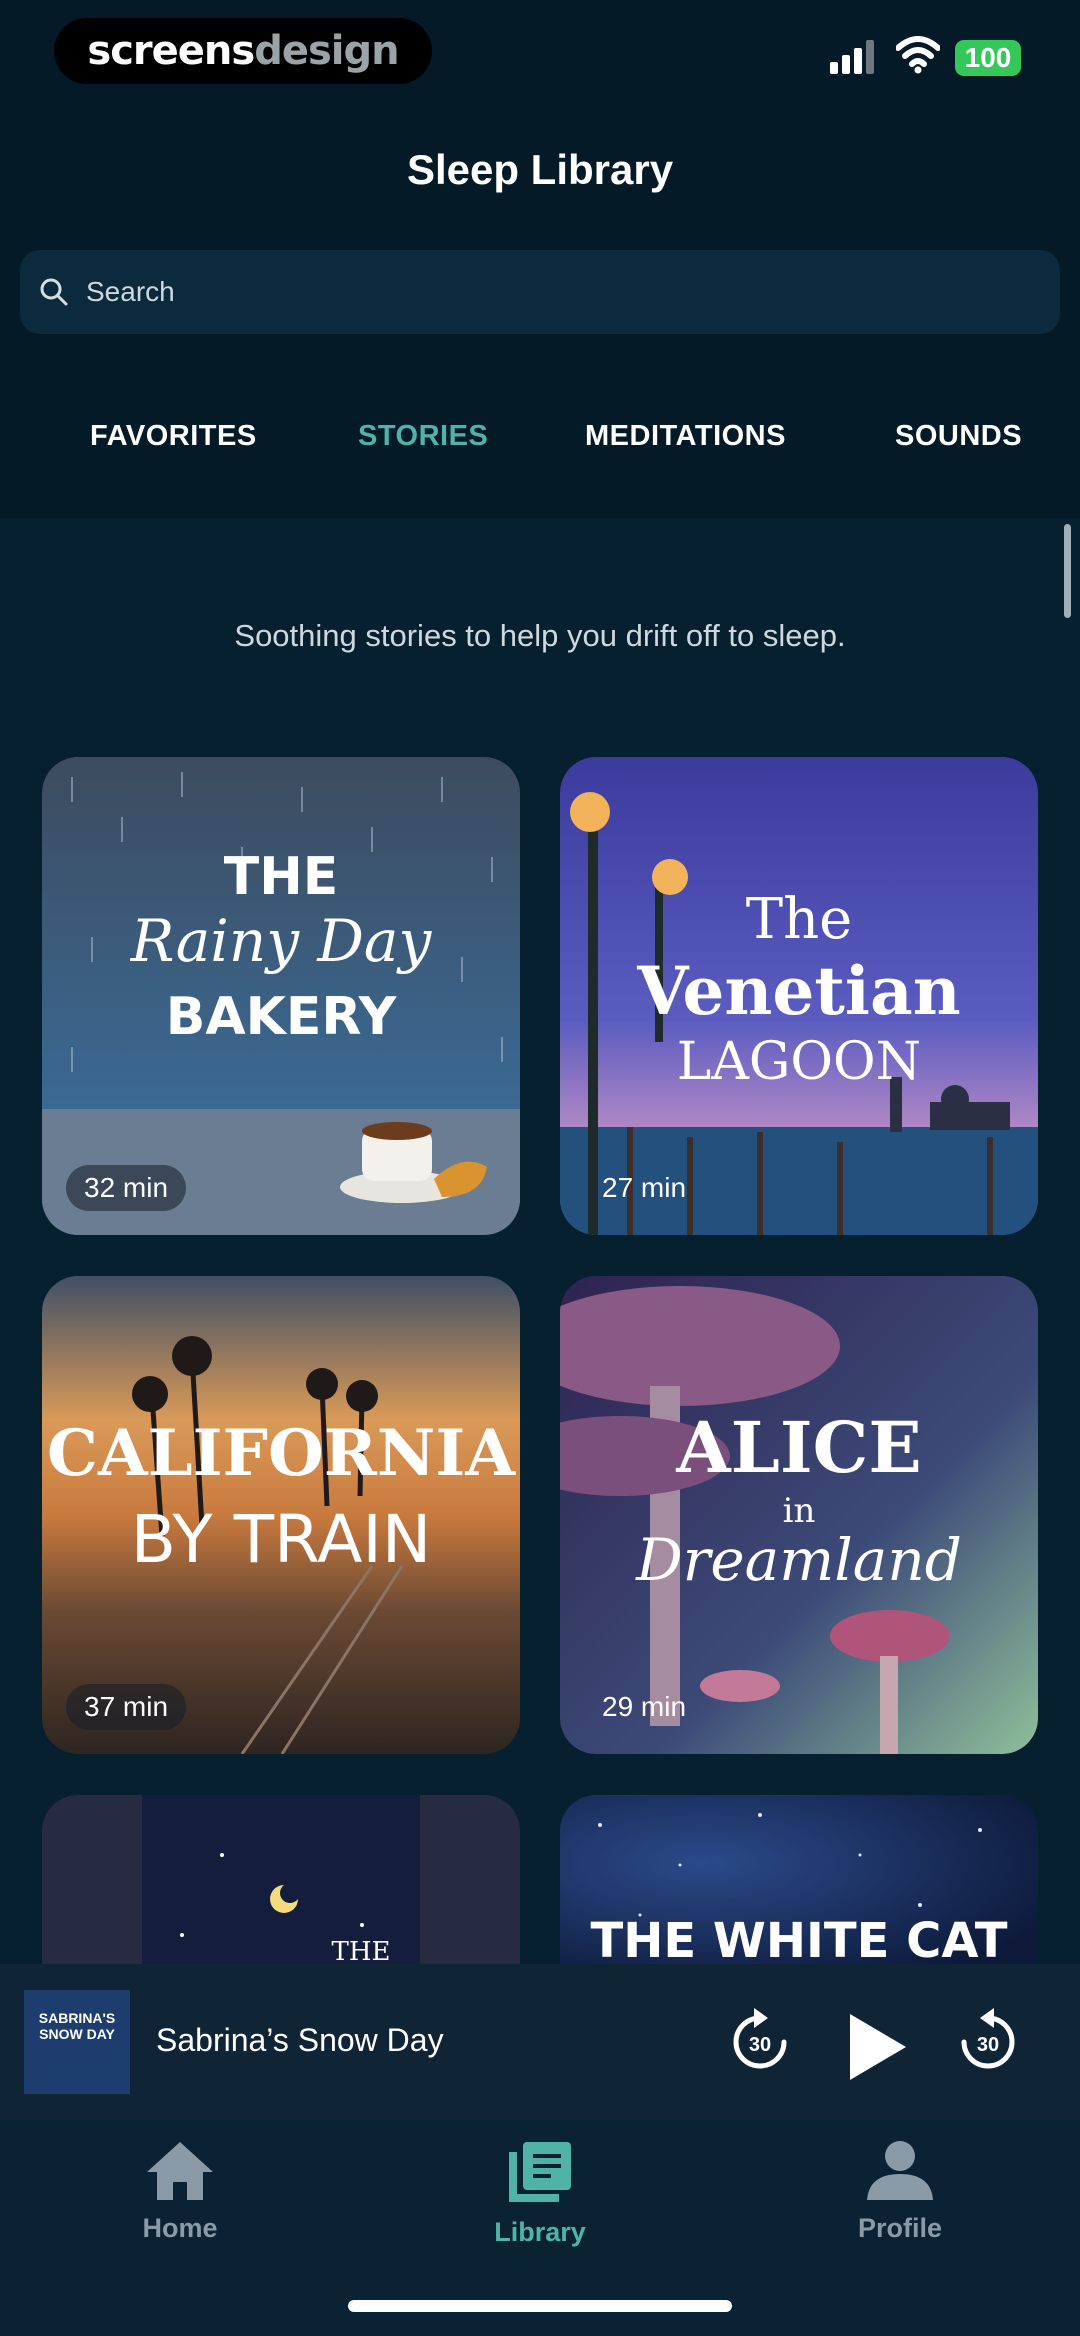  What do you see at coordinates (644, 1706) in the screenshot?
I see `duration-badge: 29 min` at bounding box center [644, 1706].